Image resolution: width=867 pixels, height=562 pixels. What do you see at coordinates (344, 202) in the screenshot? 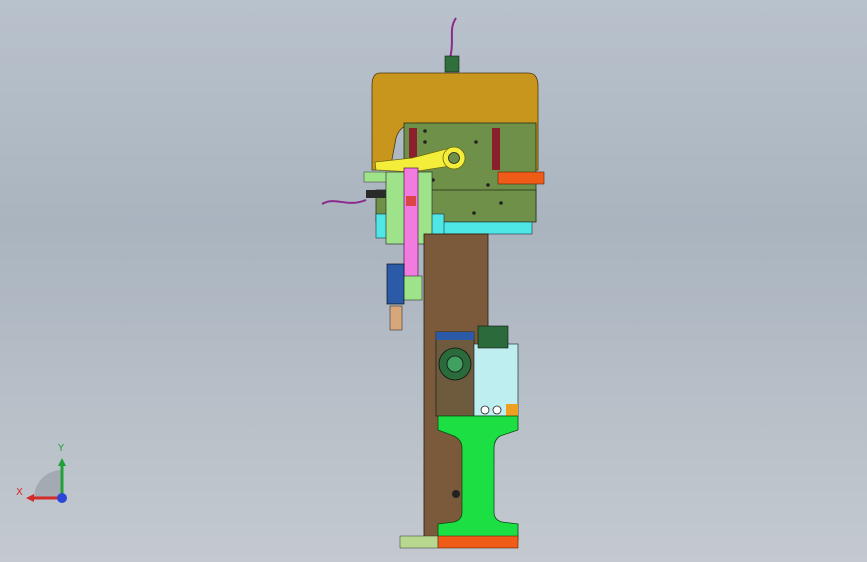
I see `side-cable` at bounding box center [344, 202].